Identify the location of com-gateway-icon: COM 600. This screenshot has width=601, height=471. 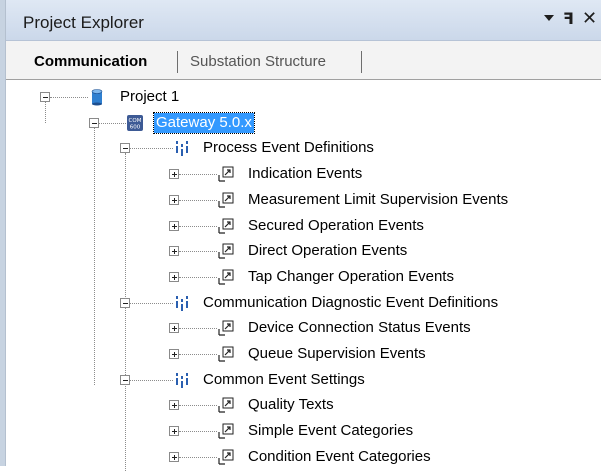
(135, 123).